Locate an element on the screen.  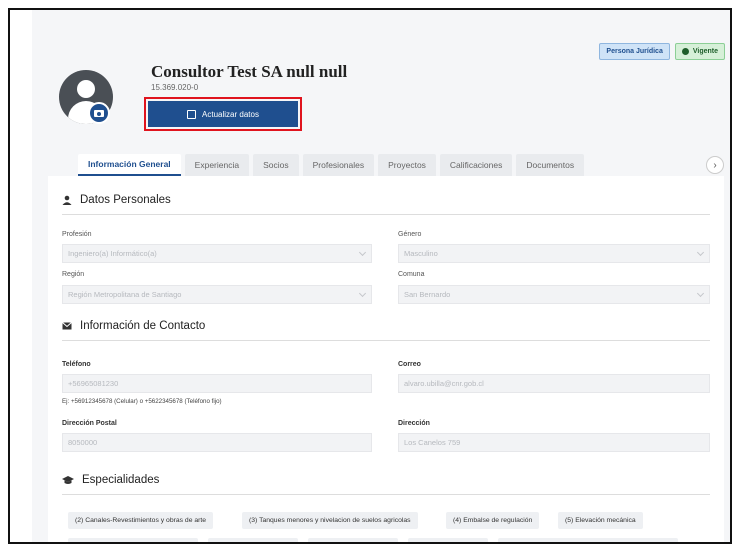
profesion-label: Profesión is located at coordinates (77, 234).